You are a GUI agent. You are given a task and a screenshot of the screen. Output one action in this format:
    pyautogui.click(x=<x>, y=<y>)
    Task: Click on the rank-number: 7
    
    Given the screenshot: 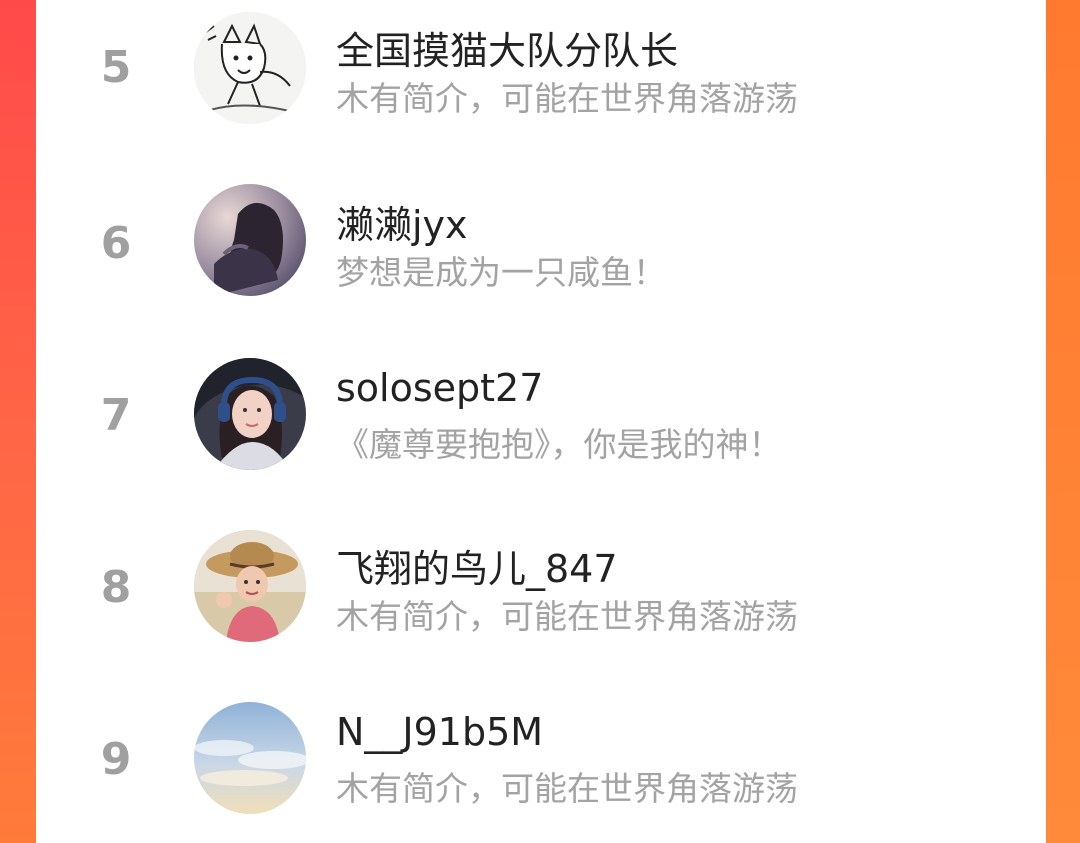 What is the action you would take?
    pyautogui.click(x=116, y=415)
    